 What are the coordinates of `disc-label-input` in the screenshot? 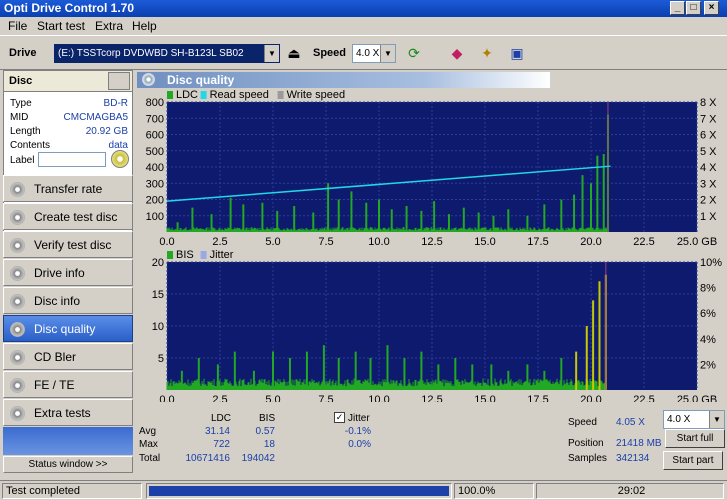 It's located at (72, 159).